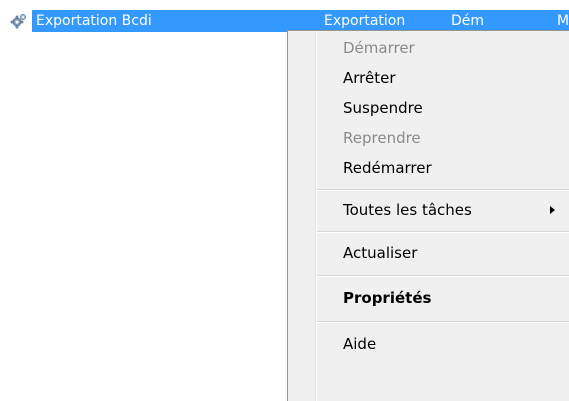 The height and width of the screenshot is (401, 569). Describe the element at coordinates (383, 108) in the screenshot. I see `menu-item-label: Suspendre` at that location.